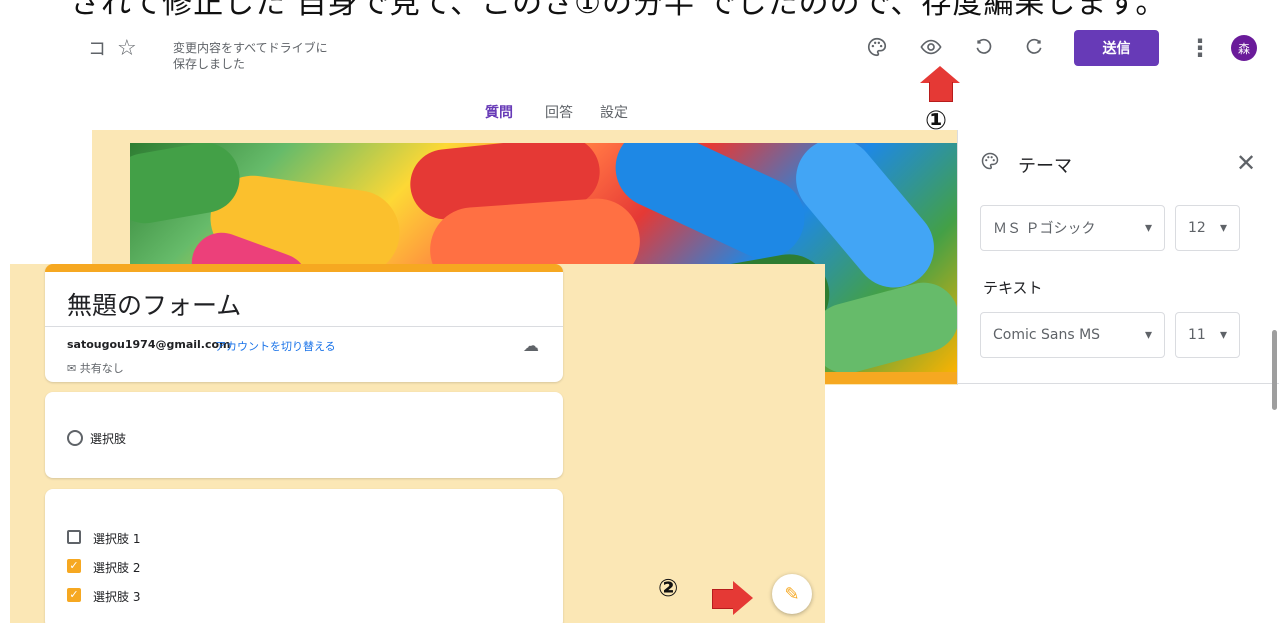  Describe the element at coordinates (117, 568) in the screenshot. I see `checkbox-option-label: 選択肢 2` at that location.